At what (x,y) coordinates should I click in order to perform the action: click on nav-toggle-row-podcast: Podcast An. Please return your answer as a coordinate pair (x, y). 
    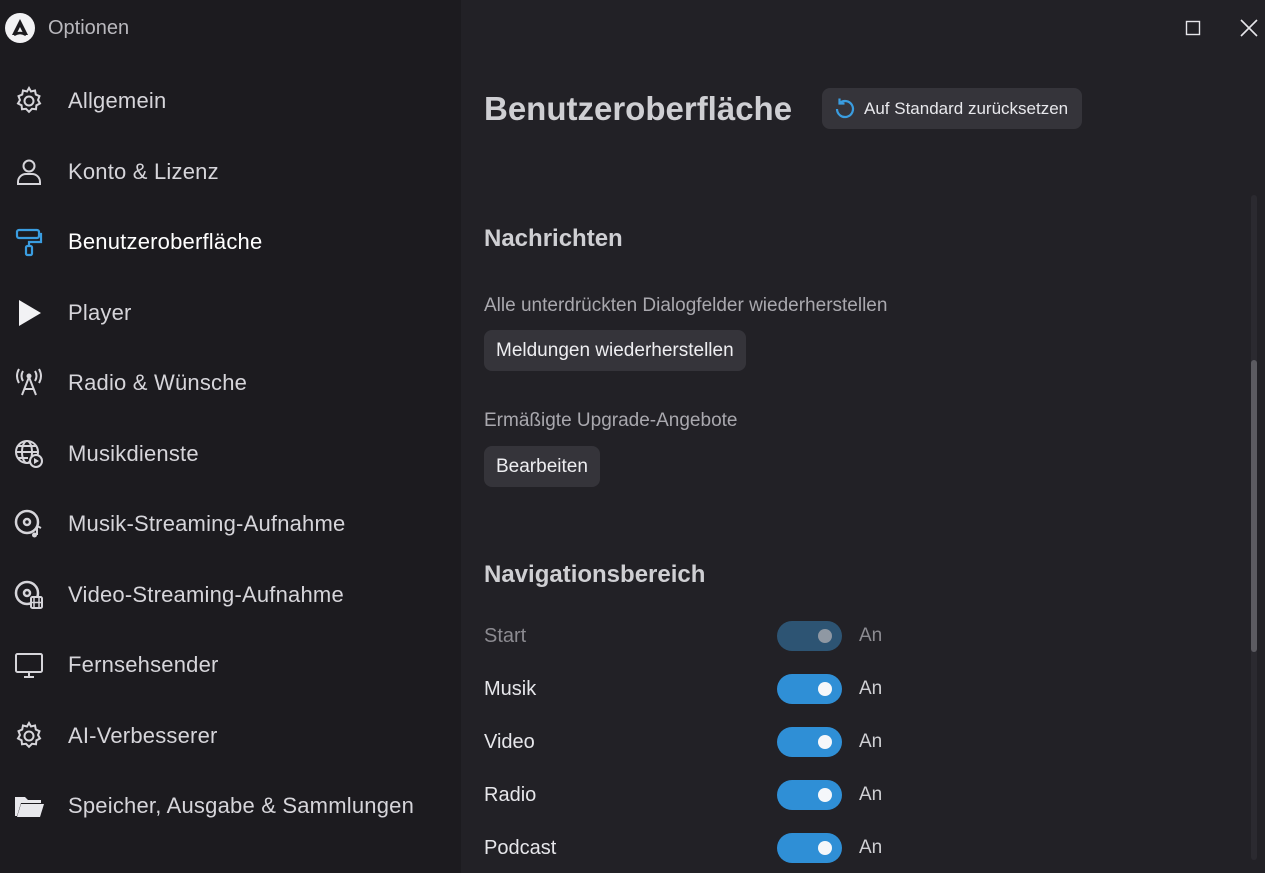
    Looking at the image, I should click on (834, 849).